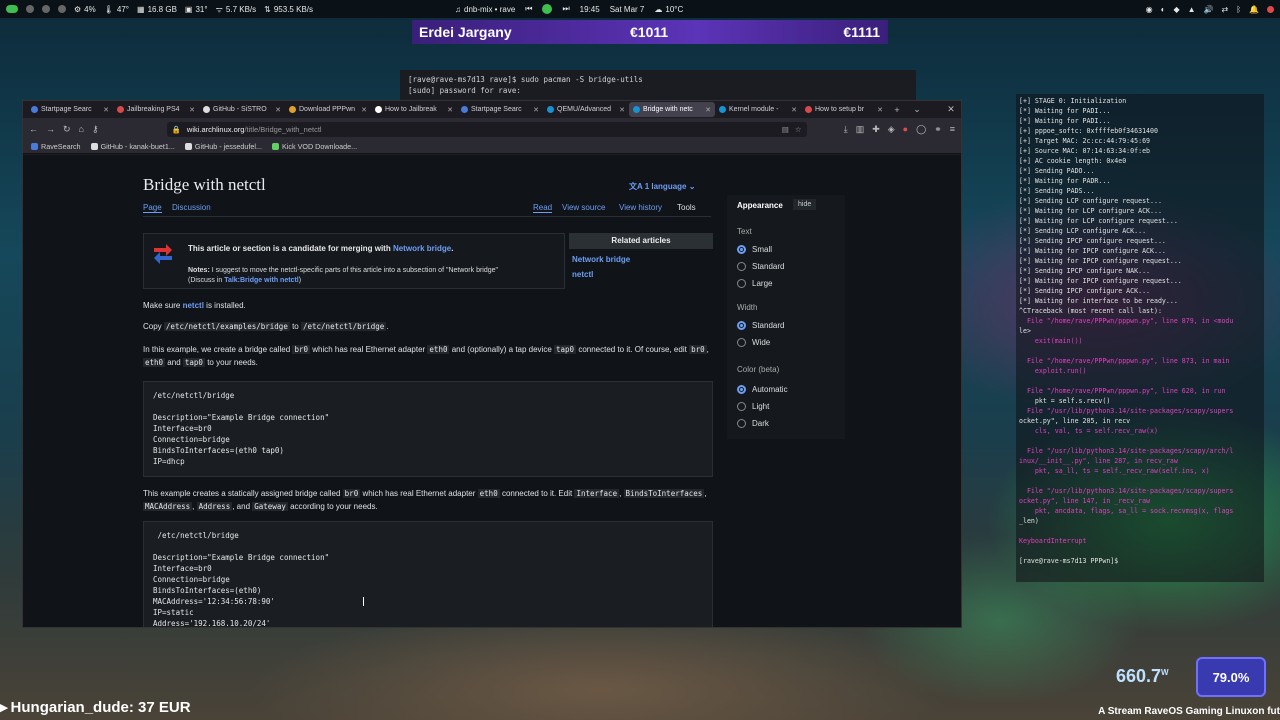  What do you see at coordinates (156, 109) in the screenshot?
I see `browser-tab: Jailbreaking PS4 ✕` at bounding box center [156, 109].